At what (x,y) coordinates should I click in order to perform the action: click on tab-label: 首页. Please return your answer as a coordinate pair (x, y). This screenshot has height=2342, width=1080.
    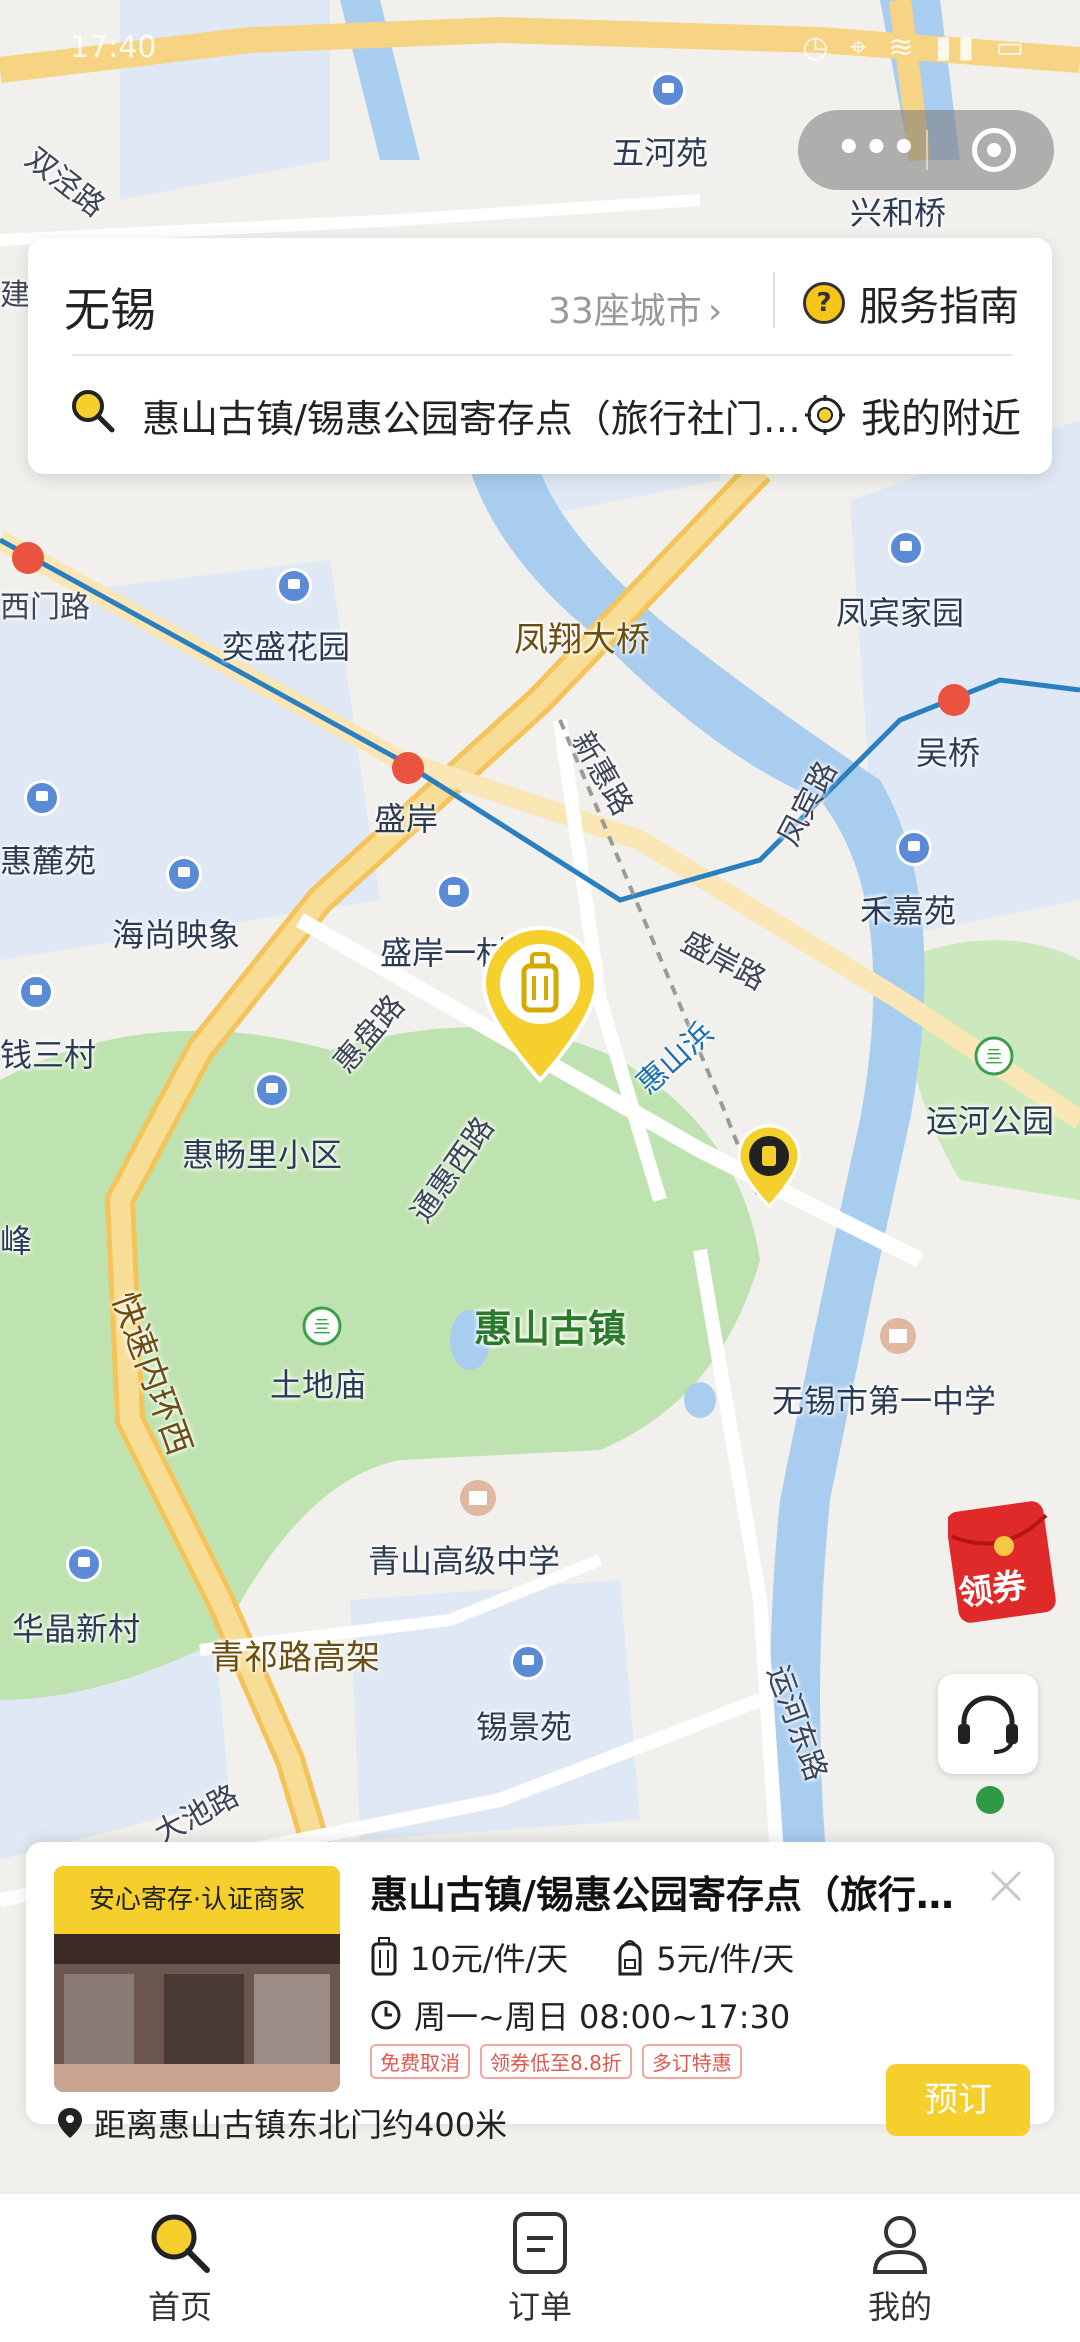
    Looking at the image, I should click on (179, 2307).